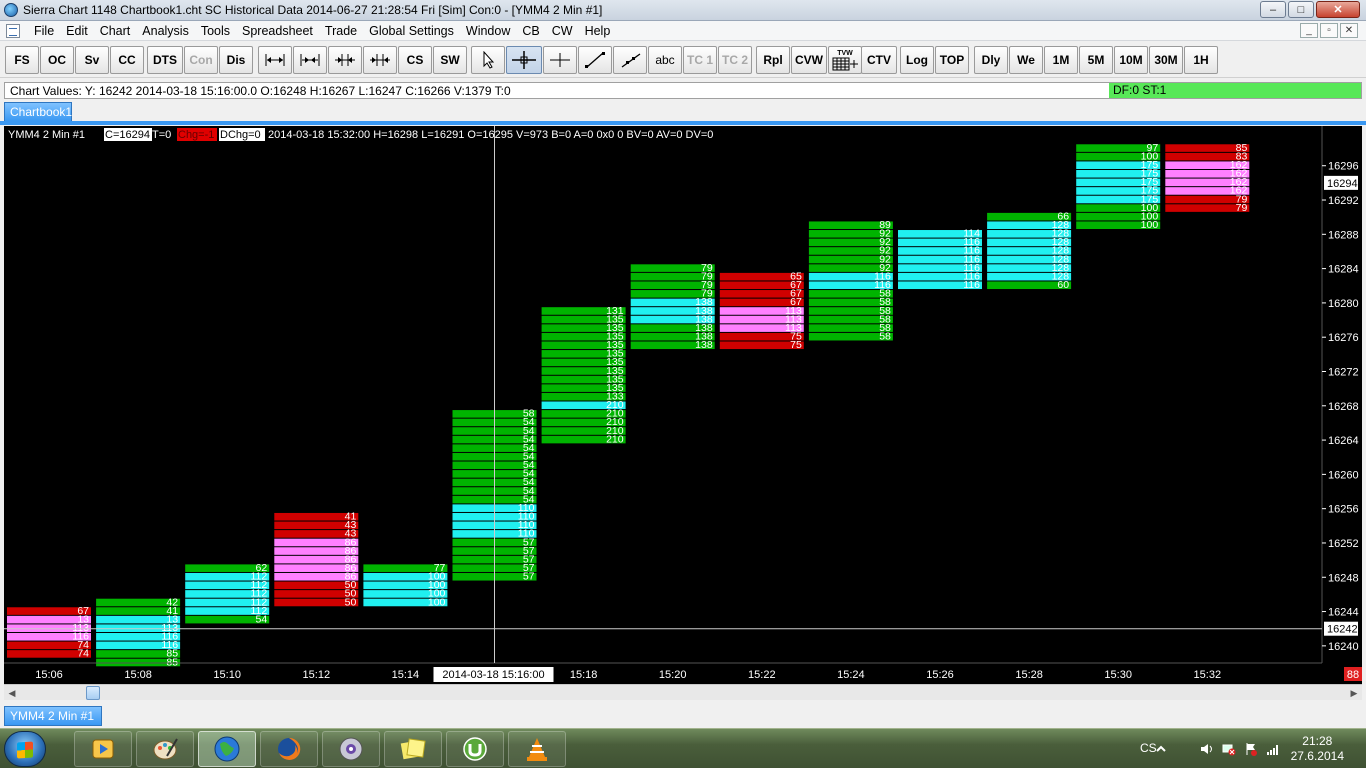 This screenshot has height=768, width=1366. I want to click on crosshair-price-label: 16242, so click(1342, 630).